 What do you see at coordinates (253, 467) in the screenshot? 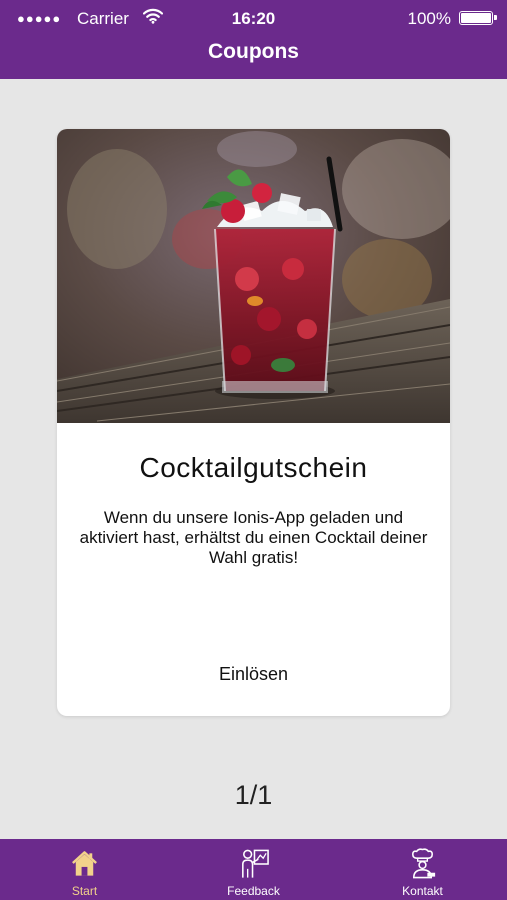
I see `coupon-title: Cocktailgutschein` at bounding box center [253, 467].